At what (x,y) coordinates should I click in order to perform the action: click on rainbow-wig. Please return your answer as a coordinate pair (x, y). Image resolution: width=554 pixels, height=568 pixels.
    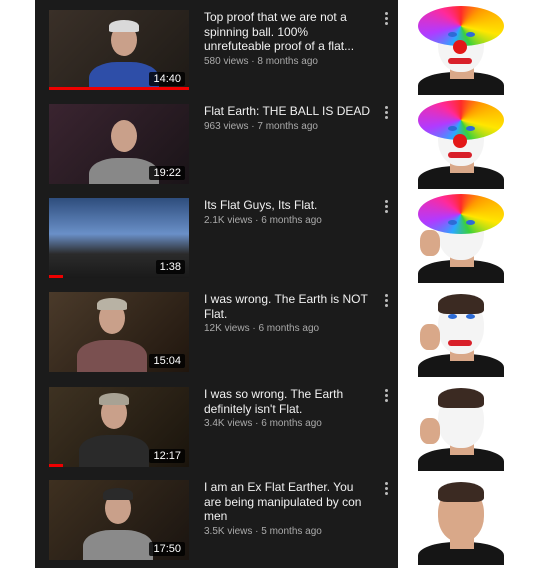
    Looking at the image, I should click on (461, 214).